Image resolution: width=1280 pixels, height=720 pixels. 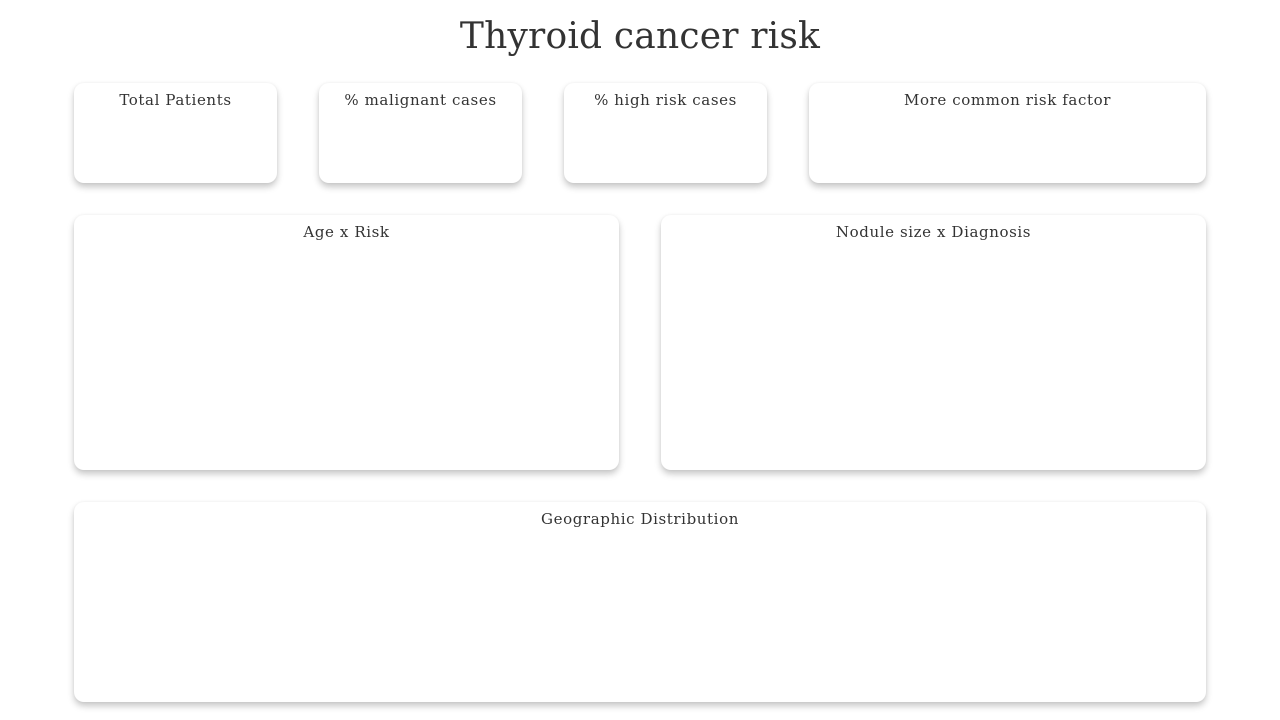 I want to click on age-risk-chart-title: Age x Risk, so click(x=346, y=232).